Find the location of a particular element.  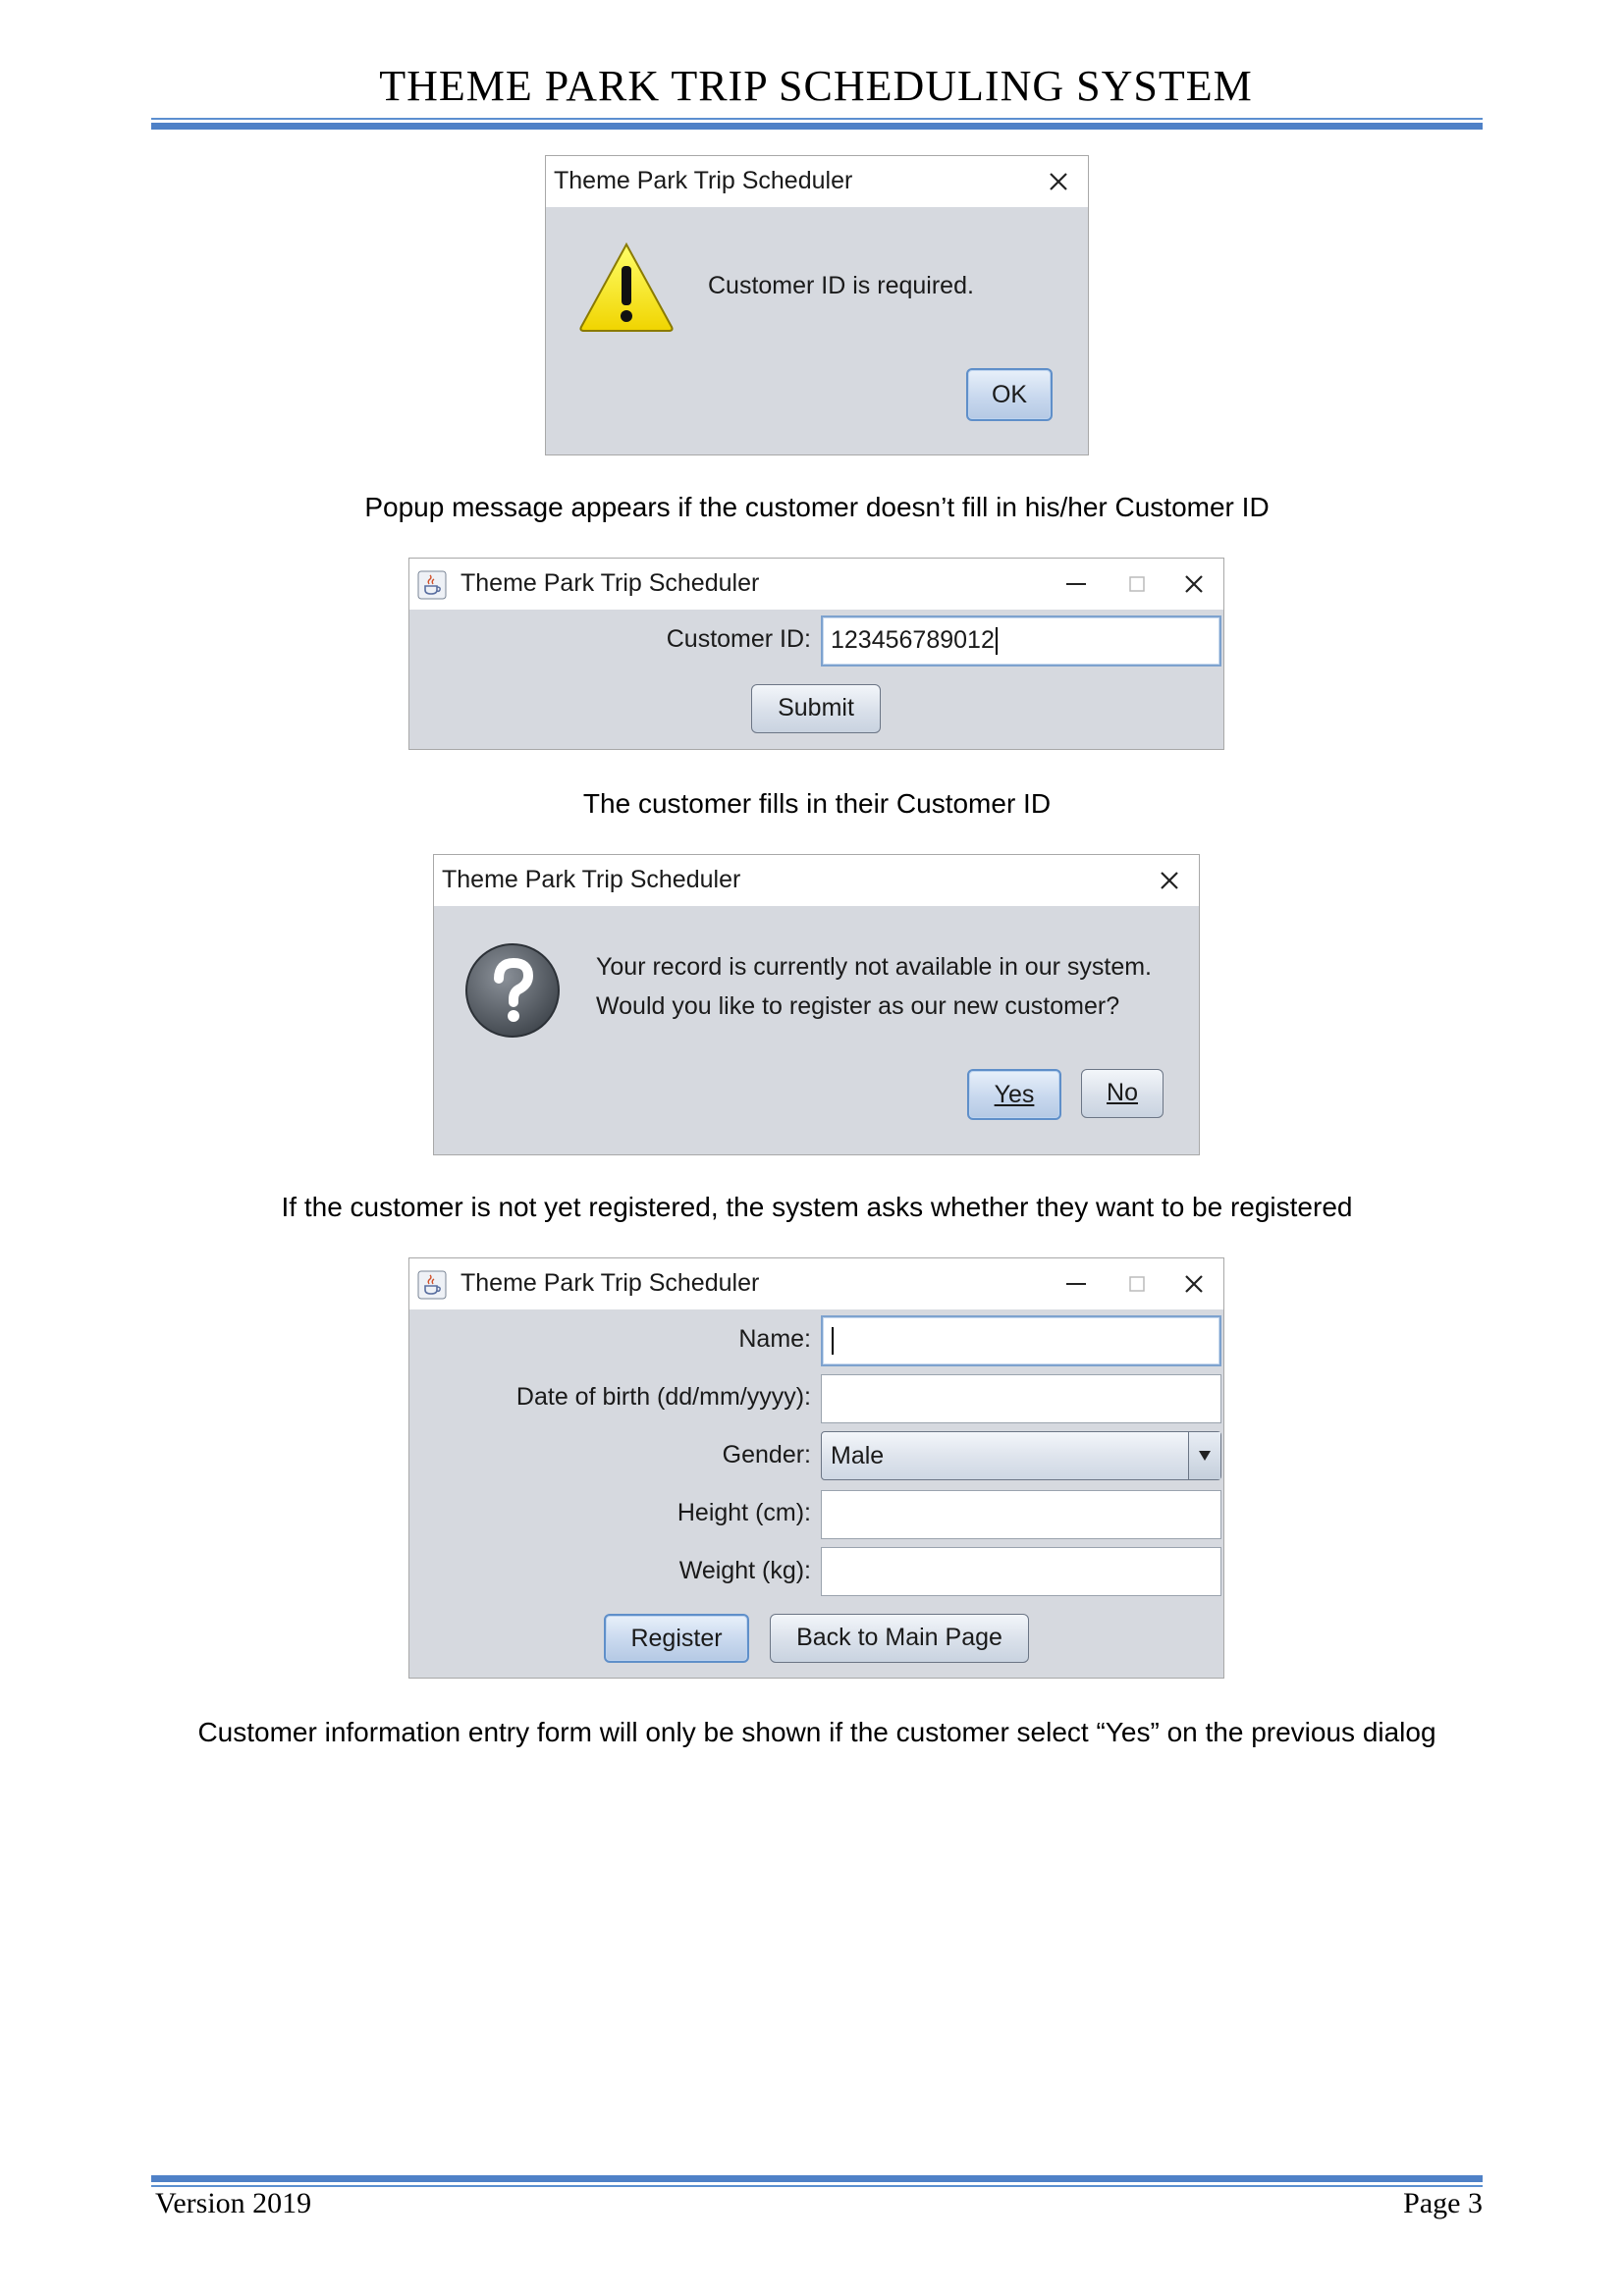

customer-id-label: Customer ID: is located at coordinates (738, 639).